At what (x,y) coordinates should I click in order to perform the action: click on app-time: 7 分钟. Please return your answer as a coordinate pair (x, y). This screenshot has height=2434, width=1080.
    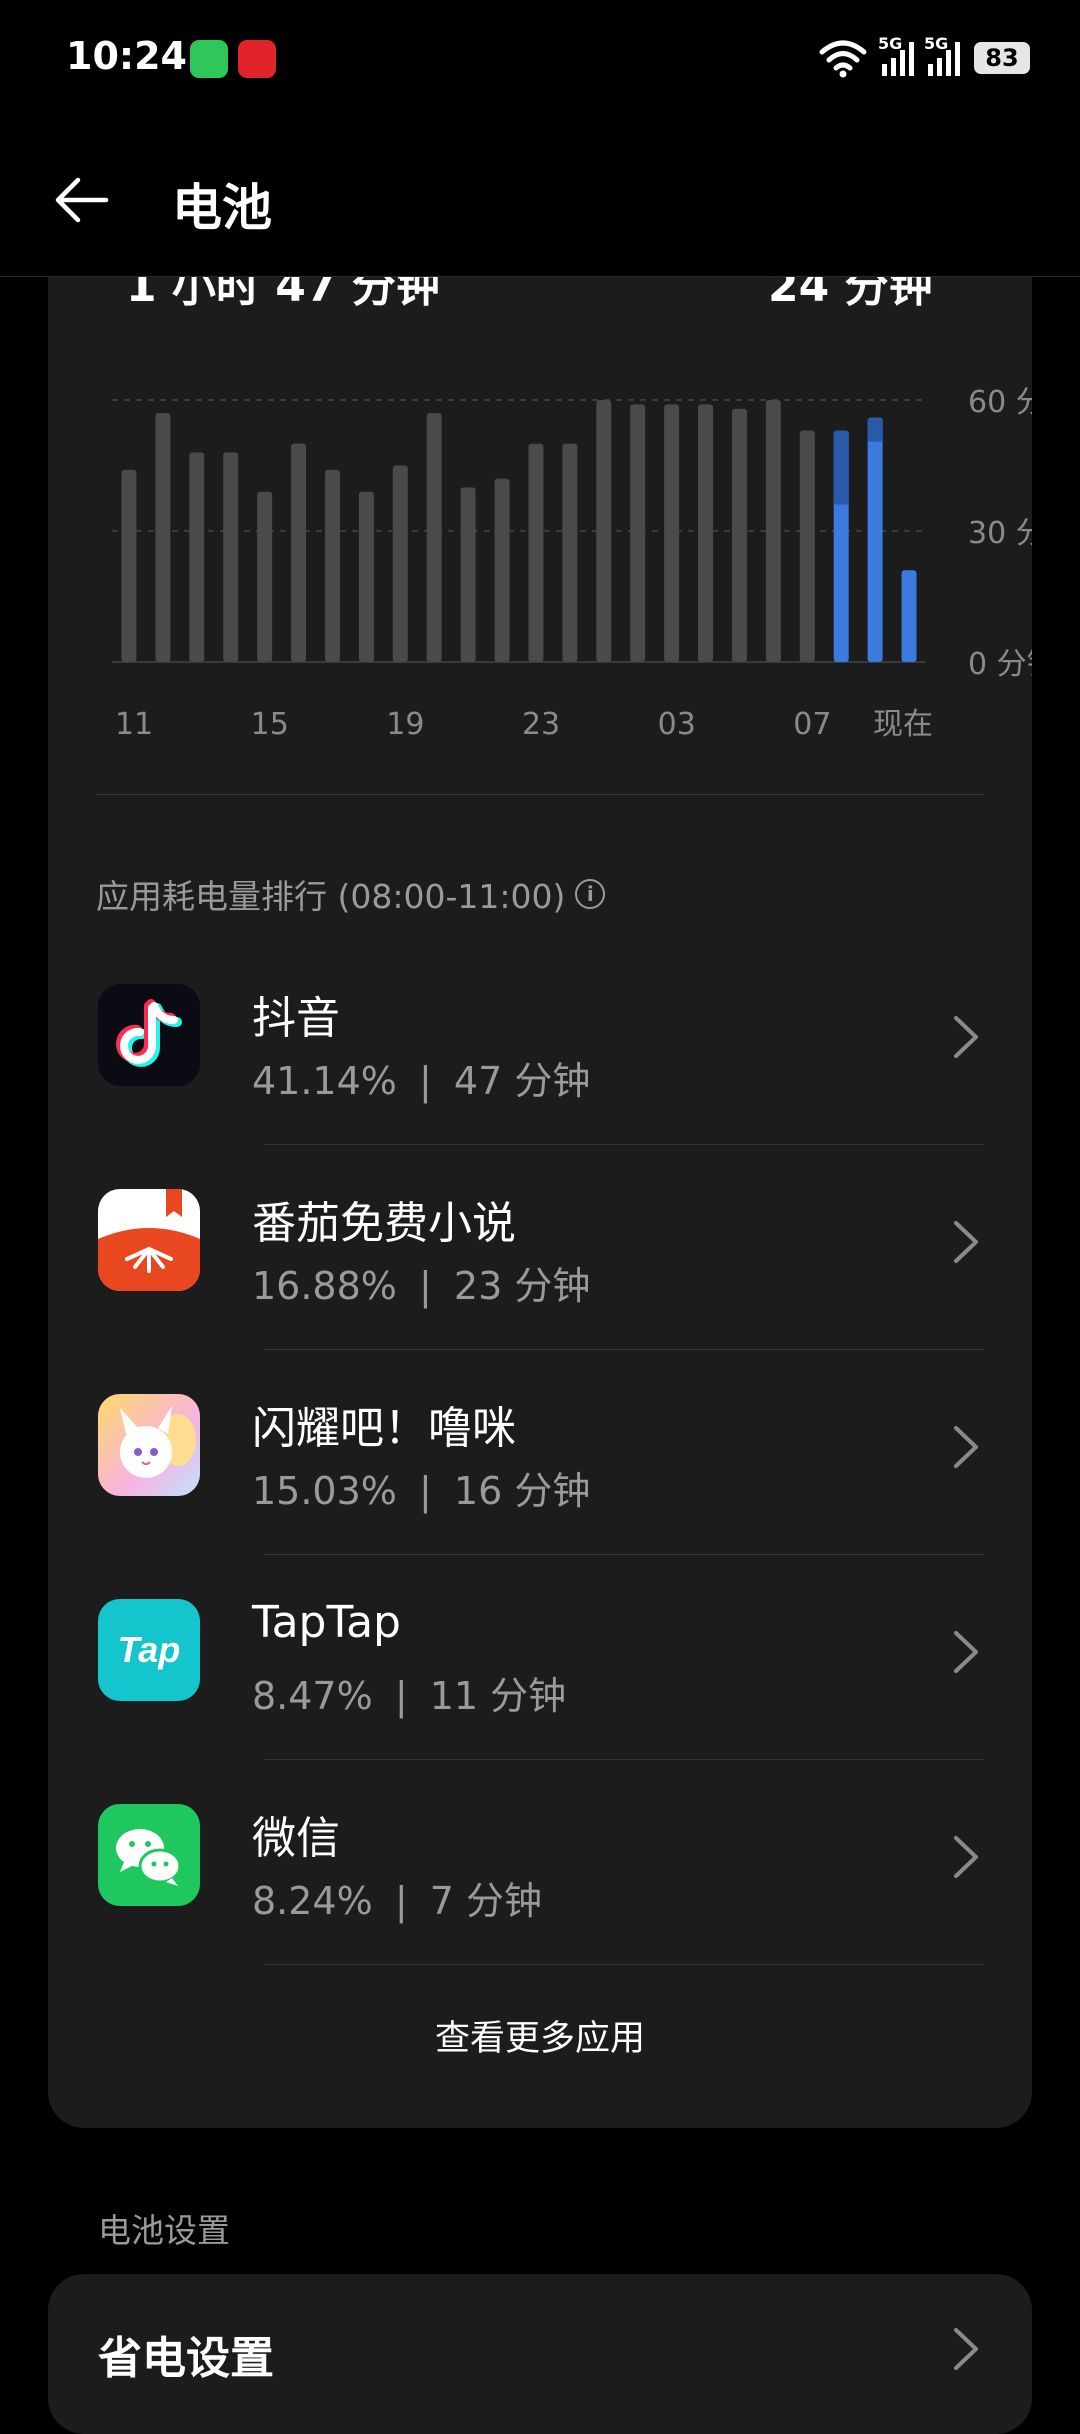
    Looking at the image, I should click on (485, 1901).